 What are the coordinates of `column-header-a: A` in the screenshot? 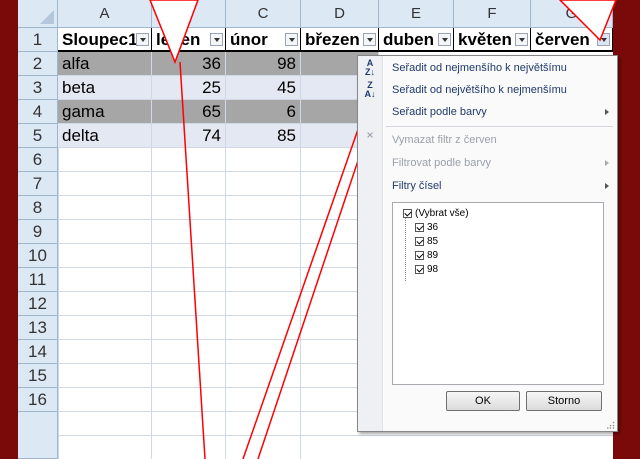 It's located at (105, 14).